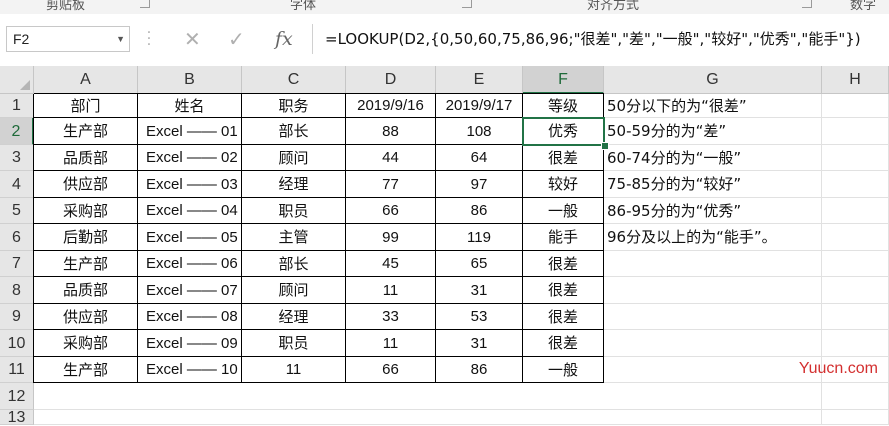 This screenshot has height=426, width=889. I want to click on cell-a9: 供应部, so click(86, 317).